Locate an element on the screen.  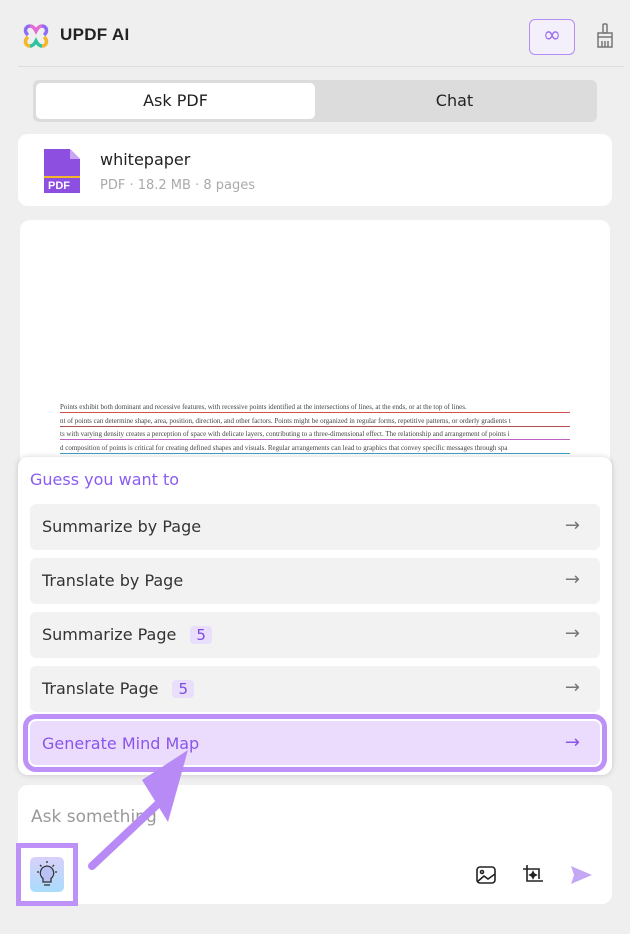
suggestions-title: Guess you want to is located at coordinates (105, 479).